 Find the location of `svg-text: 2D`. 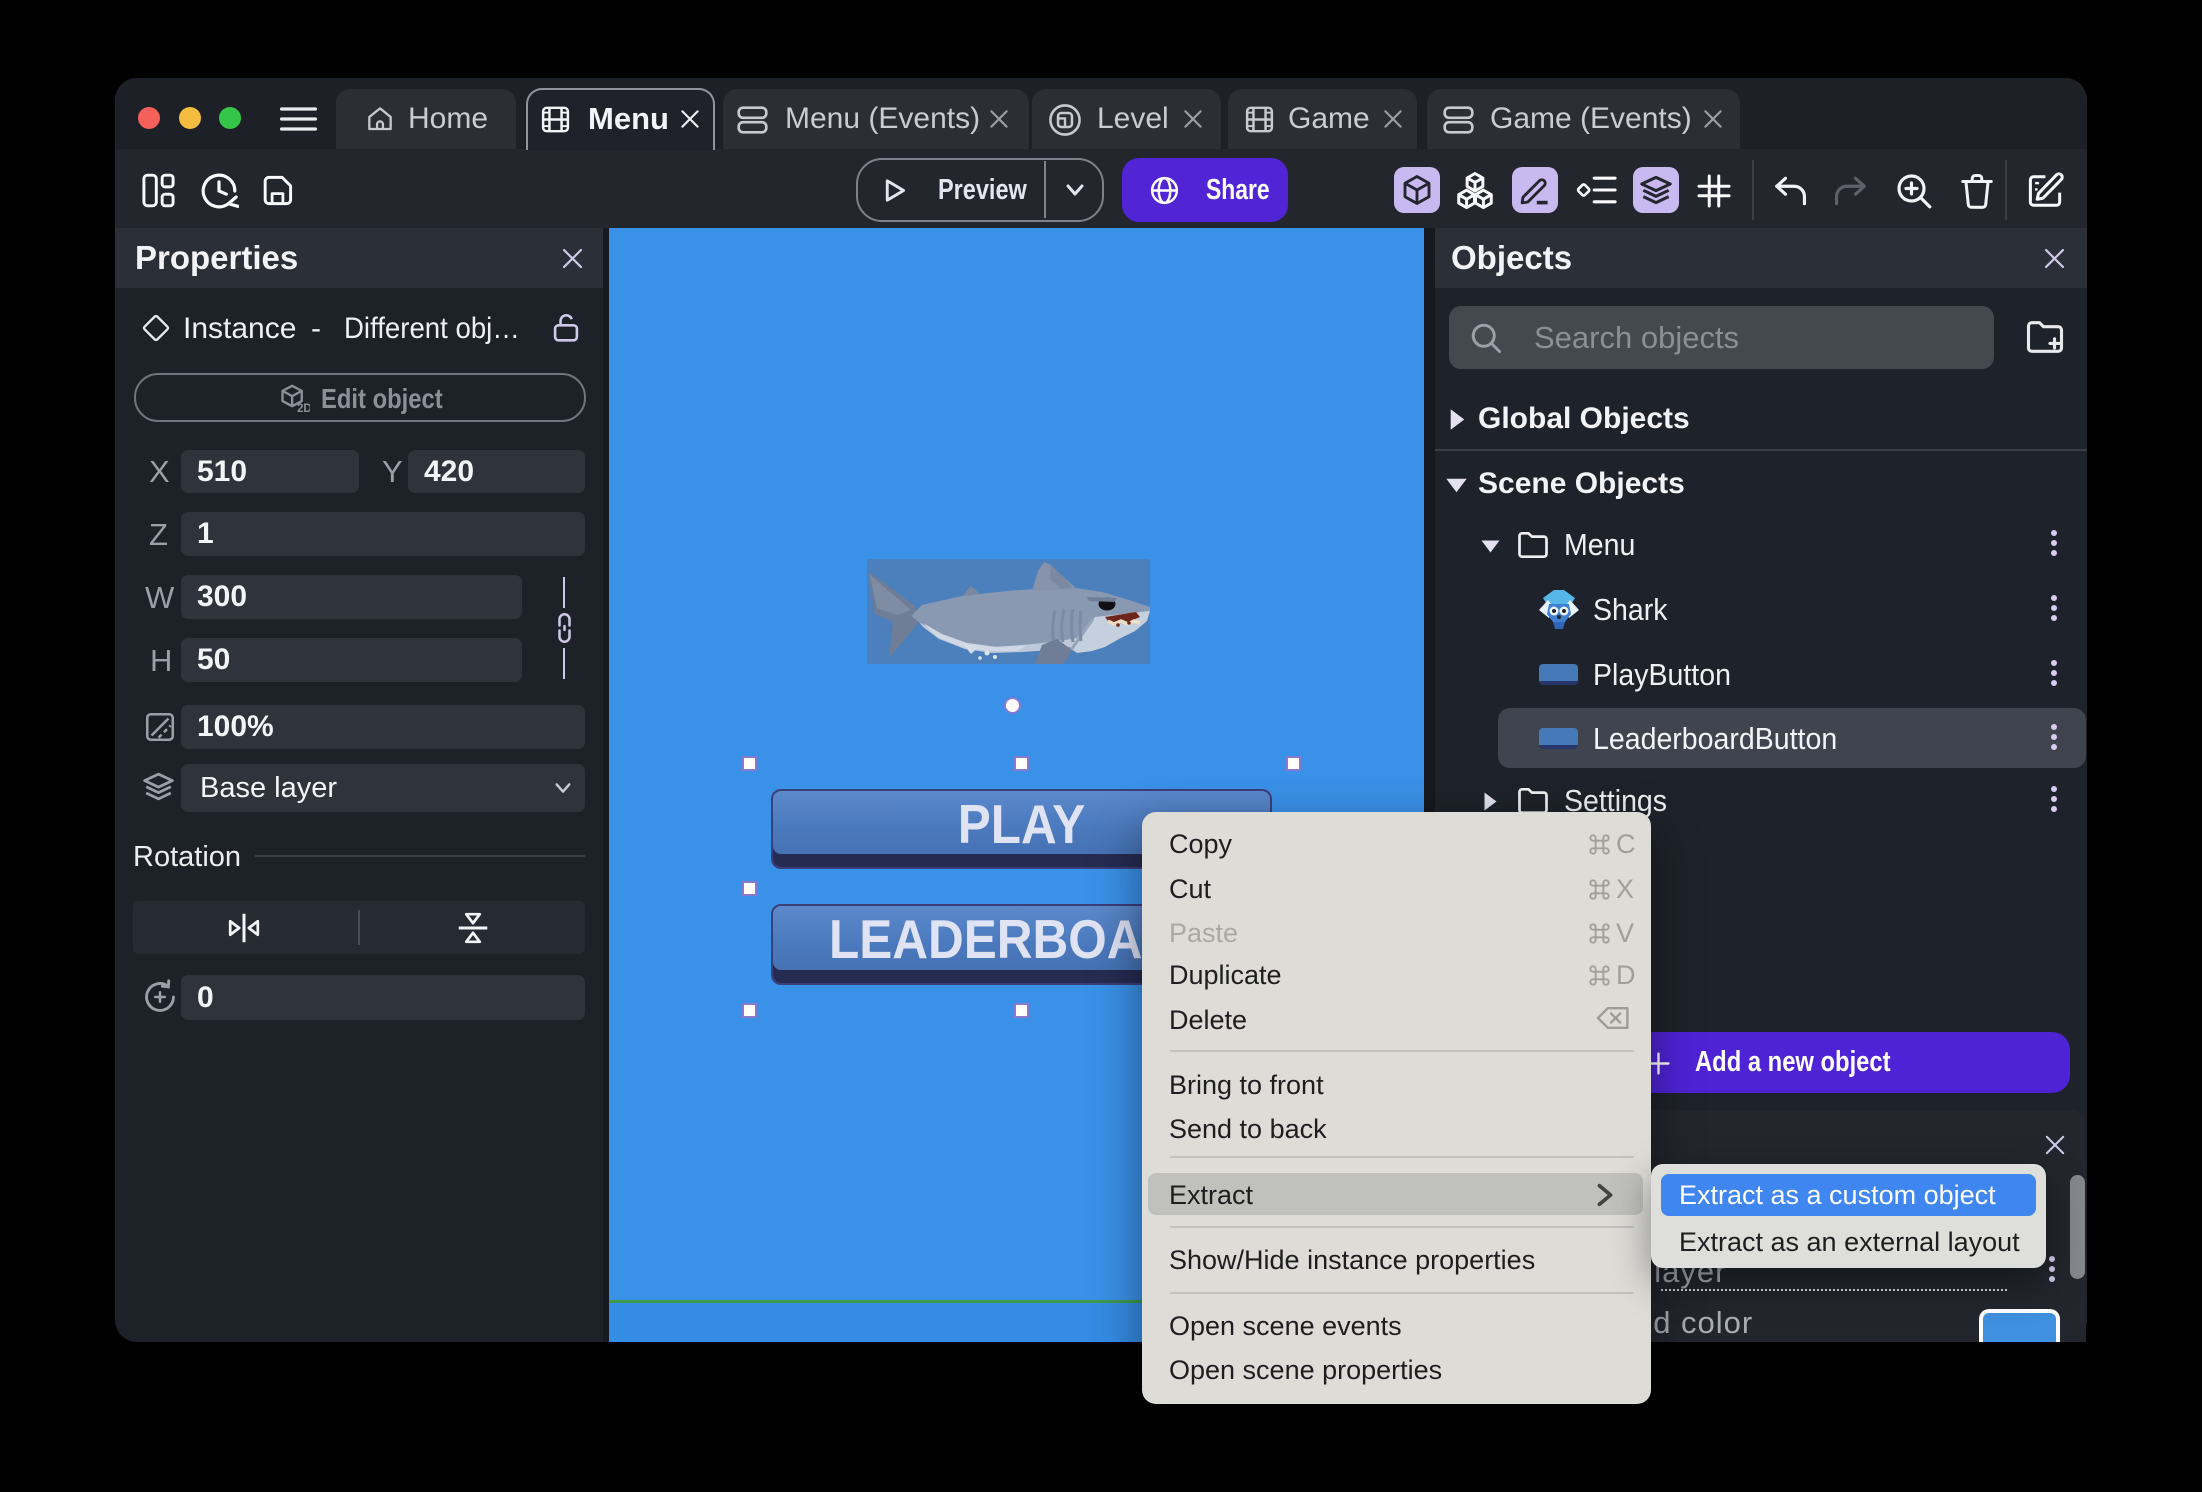

svg-text: 2D is located at coordinates (303, 408).